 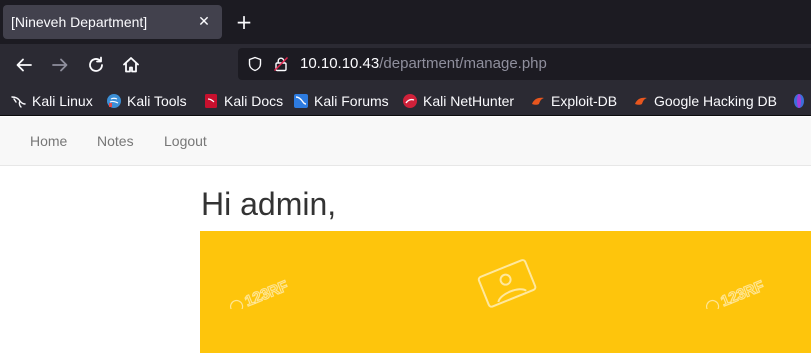 What do you see at coordinates (405, 141) in the screenshot?
I see `site-navbar: Home Notes Logout` at bounding box center [405, 141].